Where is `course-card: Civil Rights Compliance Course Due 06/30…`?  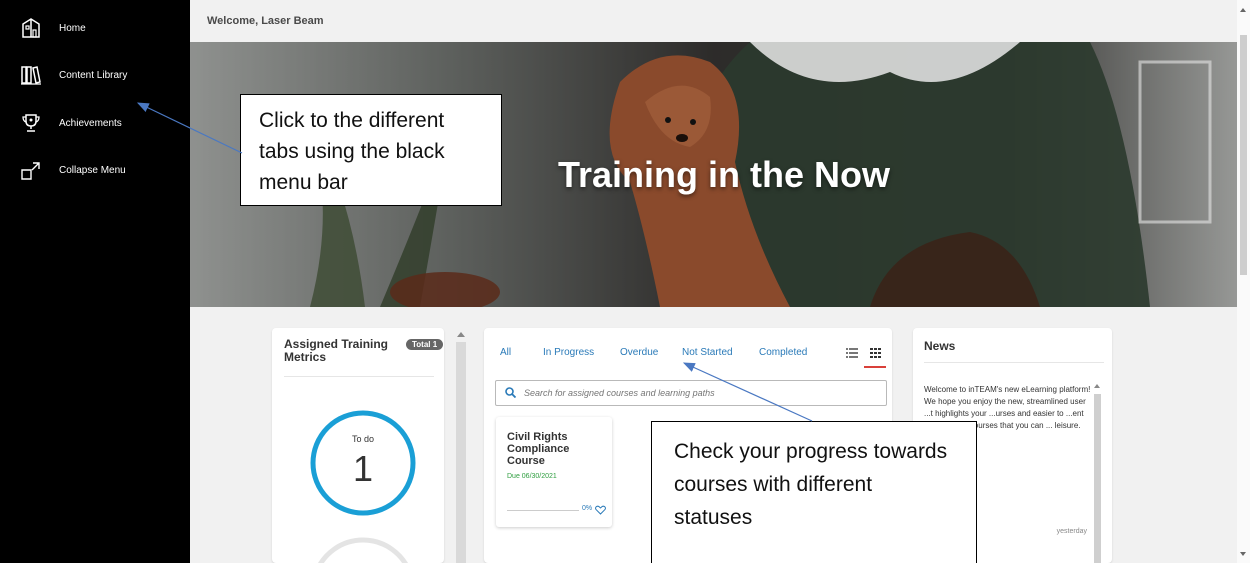
course-card: Civil Rights Compliance Course Due 06/30… is located at coordinates (554, 472).